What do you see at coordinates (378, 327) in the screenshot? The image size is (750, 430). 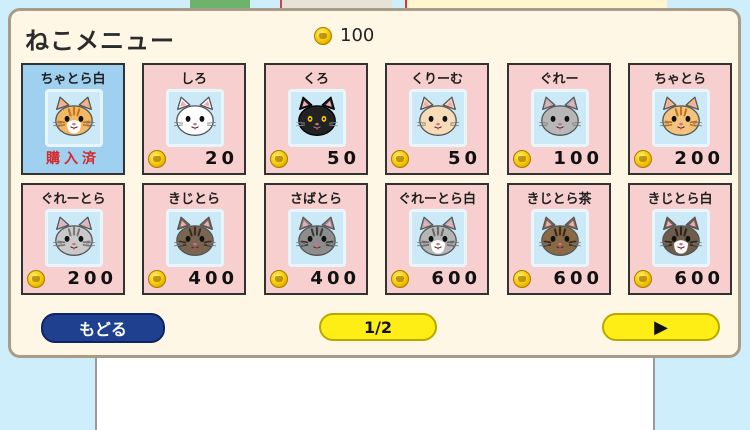 I see `page-indicator-button: 1/2` at bounding box center [378, 327].